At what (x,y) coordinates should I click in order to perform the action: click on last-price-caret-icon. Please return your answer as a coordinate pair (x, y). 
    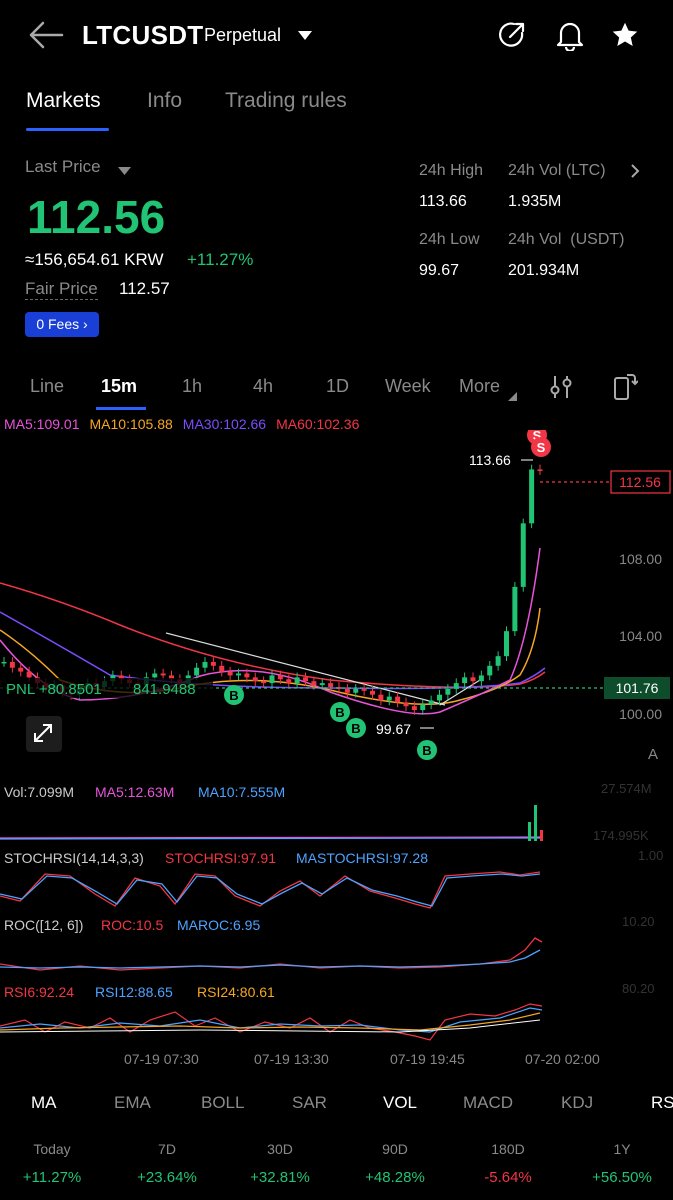
    Looking at the image, I should click on (124, 172).